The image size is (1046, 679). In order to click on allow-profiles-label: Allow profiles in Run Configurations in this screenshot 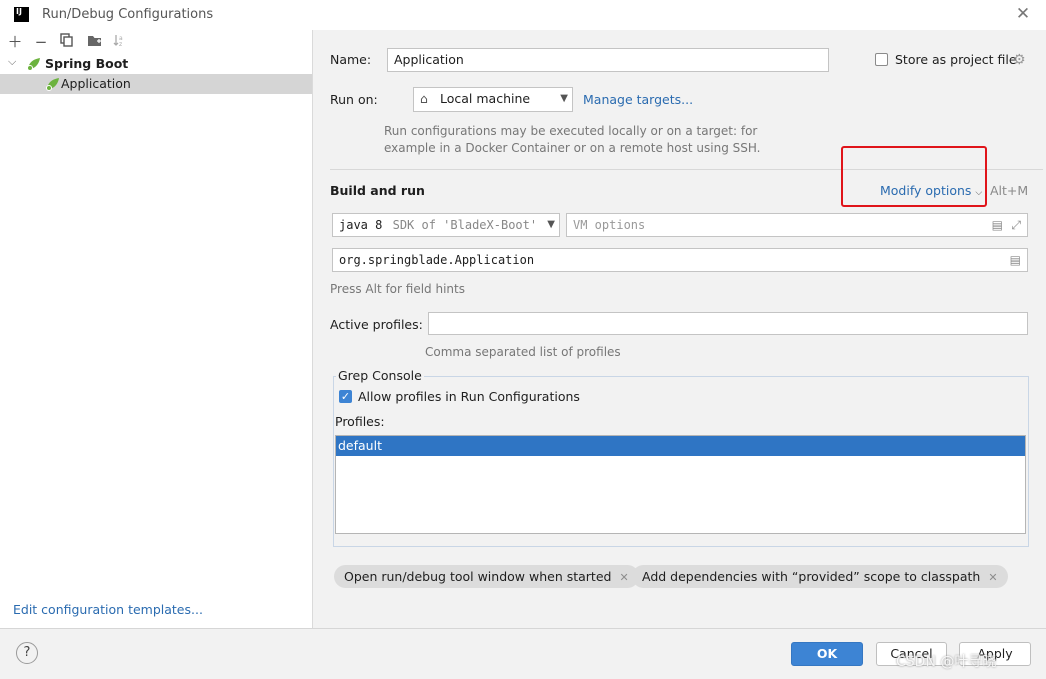, I will do `click(469, 396)`.